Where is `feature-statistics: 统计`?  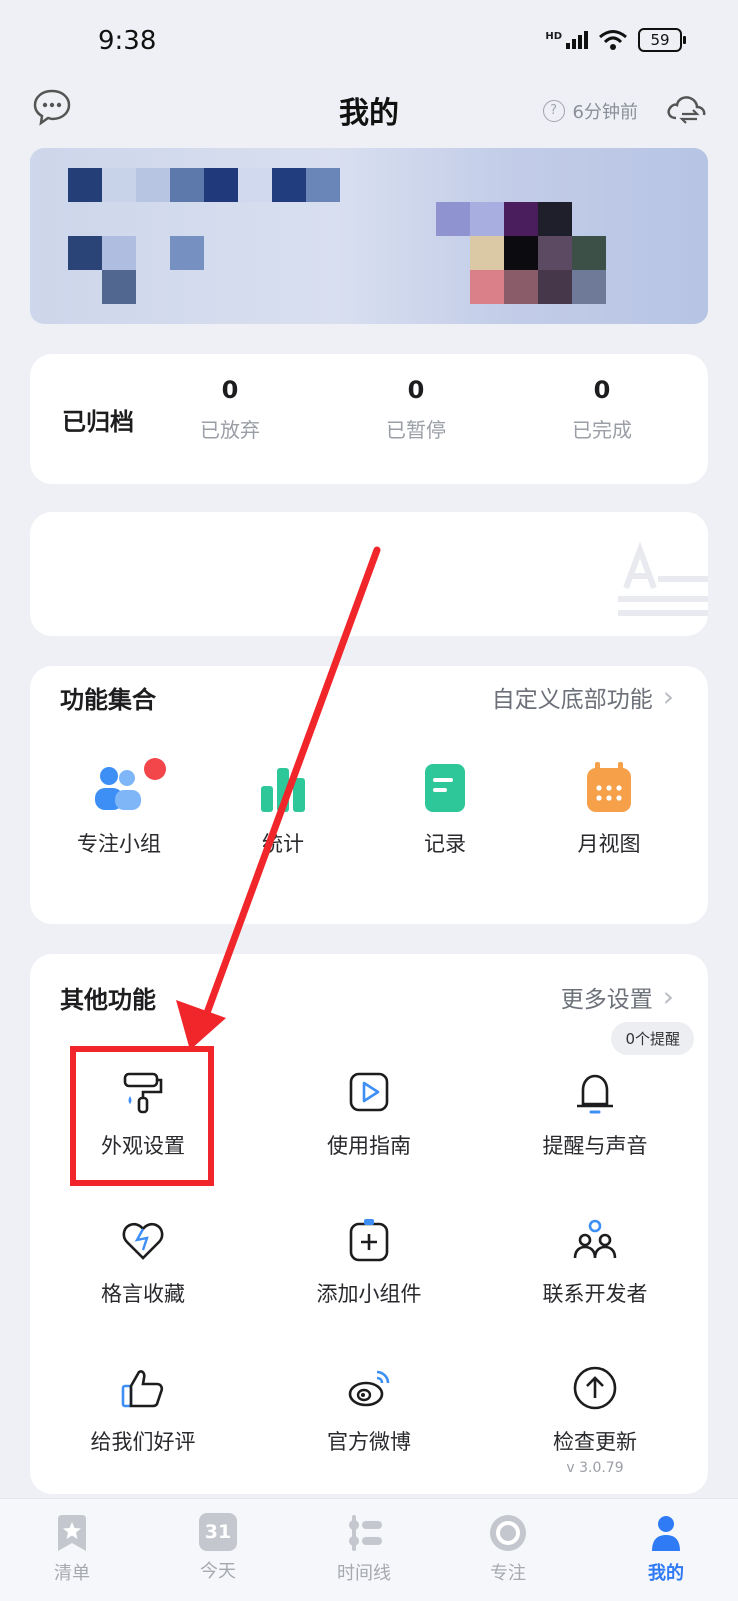
feature-statistics: 统计 is located at coordinates (283, 810).